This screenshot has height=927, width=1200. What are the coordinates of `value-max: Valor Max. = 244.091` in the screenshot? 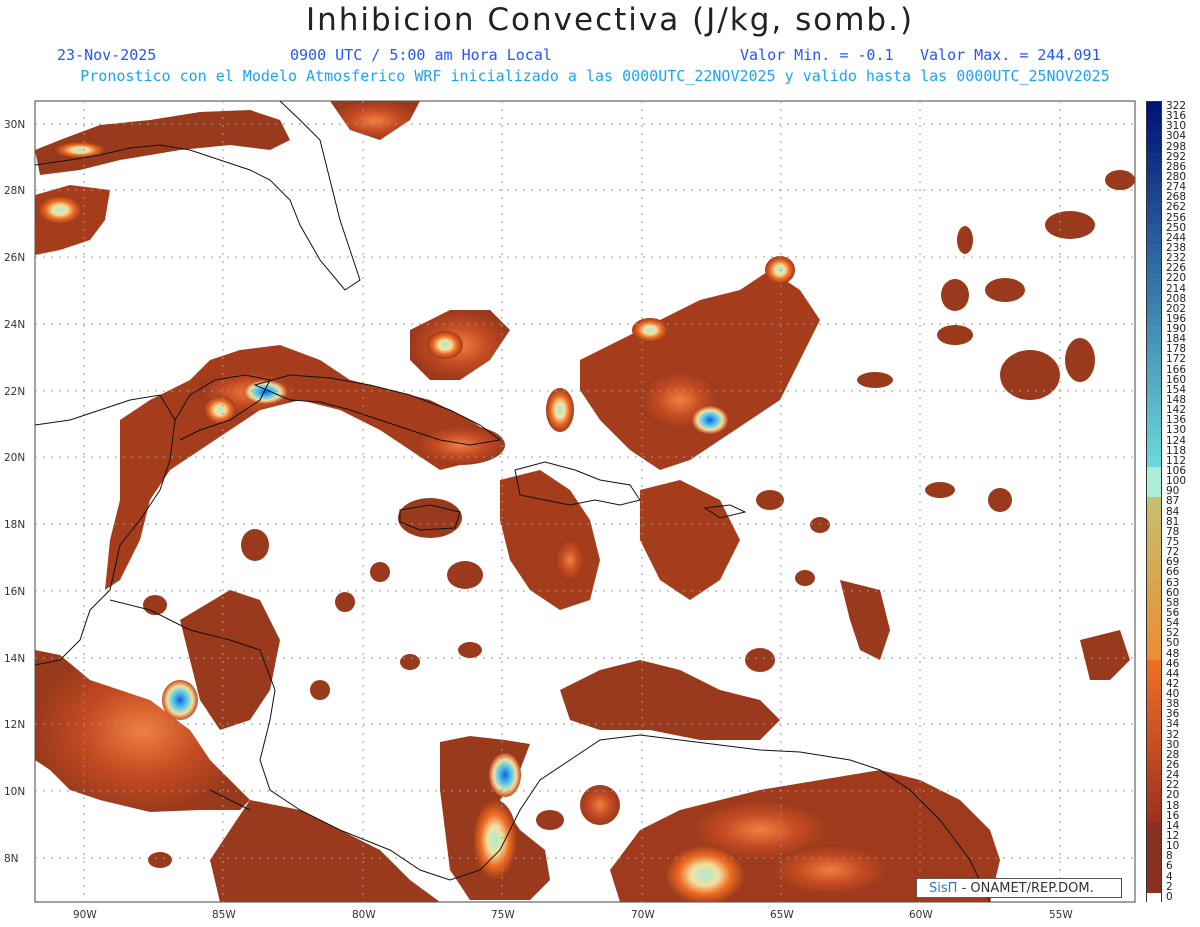 It's located at (1010, 55).